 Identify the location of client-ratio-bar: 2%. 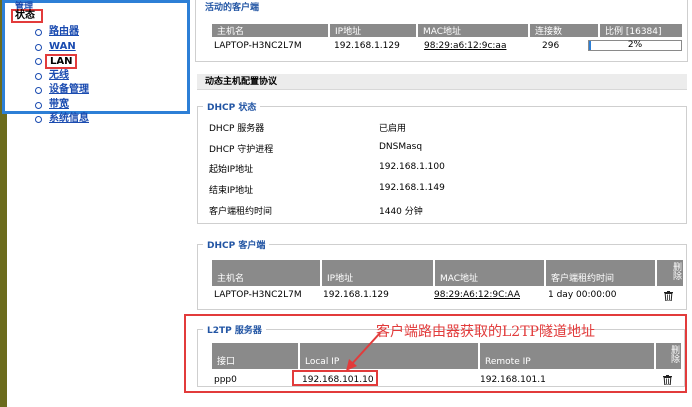
(635, 45).